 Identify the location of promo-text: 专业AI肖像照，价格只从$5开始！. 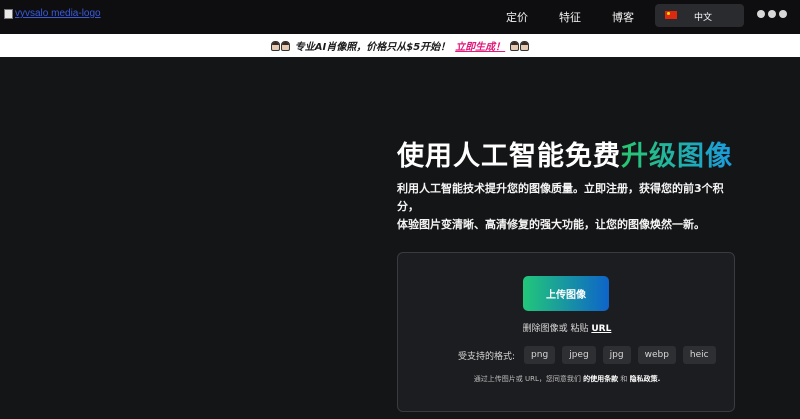
(372, 47).